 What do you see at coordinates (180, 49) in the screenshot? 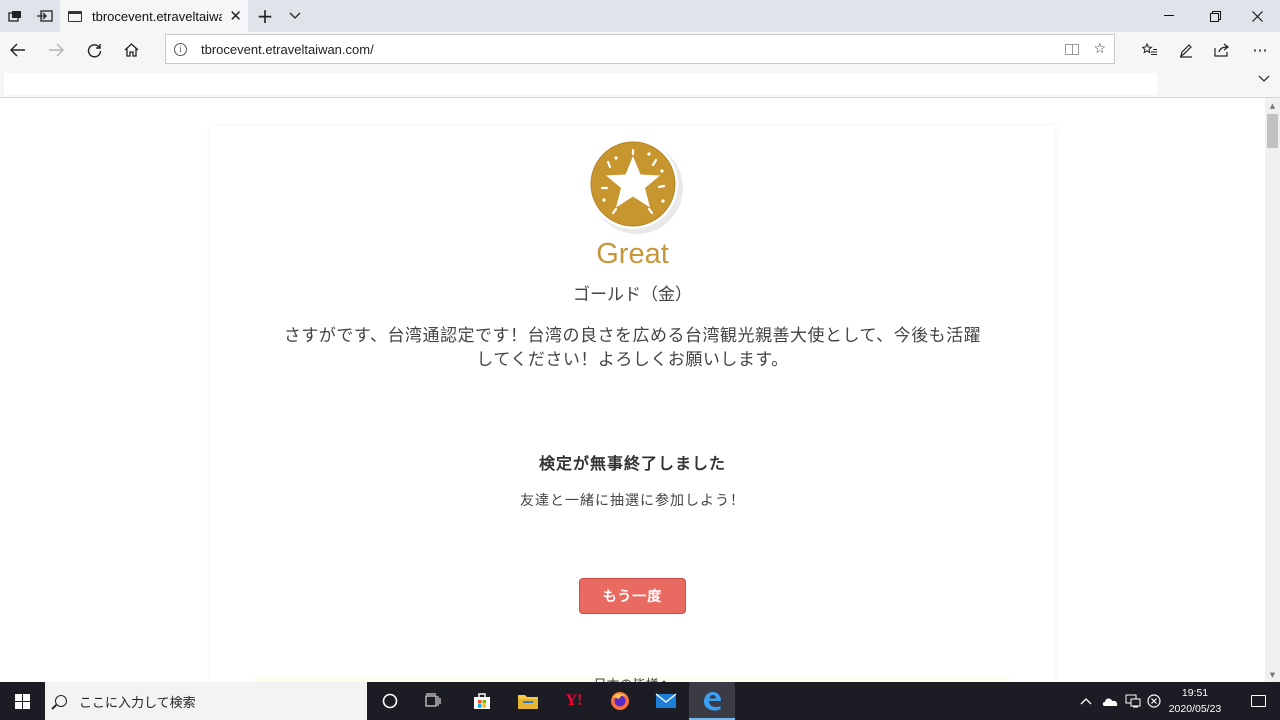
I see `site-info-icon: i` at bounding box center [180, 49].